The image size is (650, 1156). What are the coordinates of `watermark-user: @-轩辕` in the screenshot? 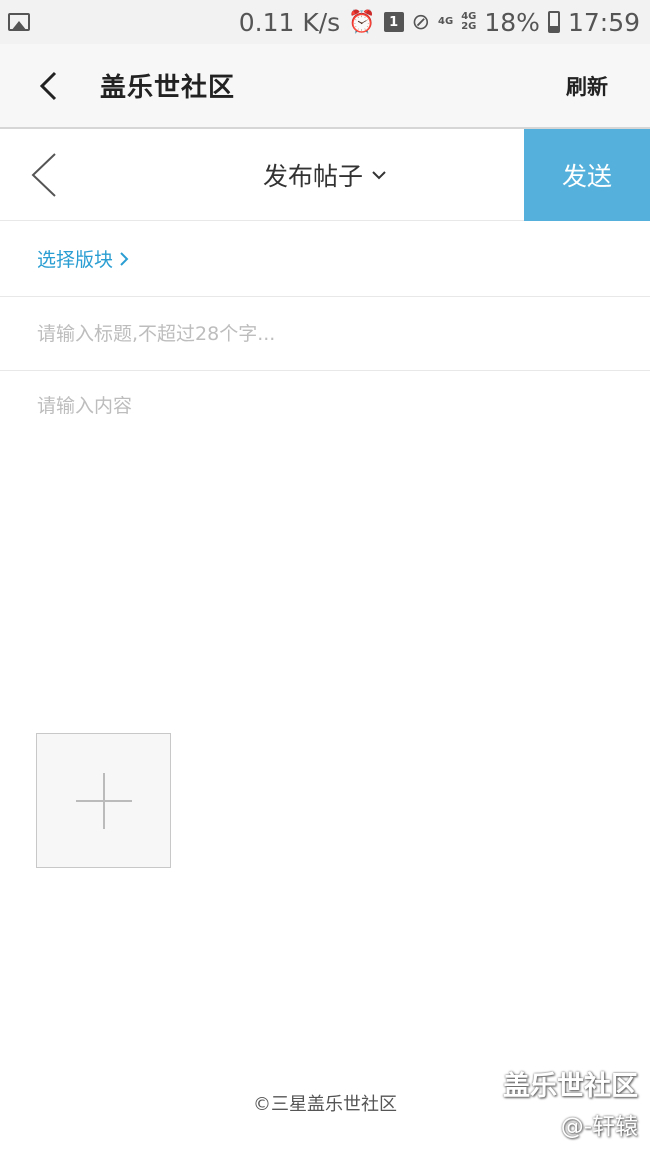 It's located at (599, 1127).